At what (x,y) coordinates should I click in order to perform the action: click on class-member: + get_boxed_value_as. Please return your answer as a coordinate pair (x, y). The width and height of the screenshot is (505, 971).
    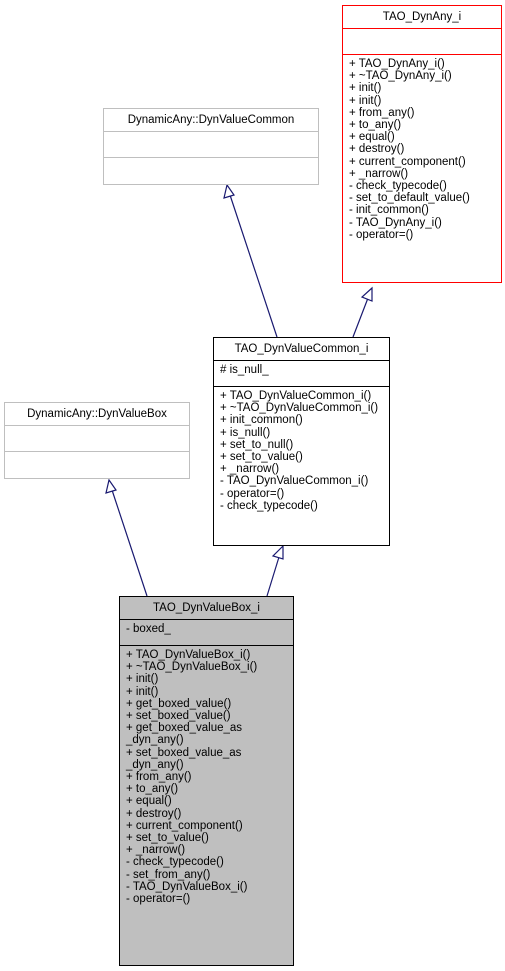
    Looking at the image, I should click on (184, 728).